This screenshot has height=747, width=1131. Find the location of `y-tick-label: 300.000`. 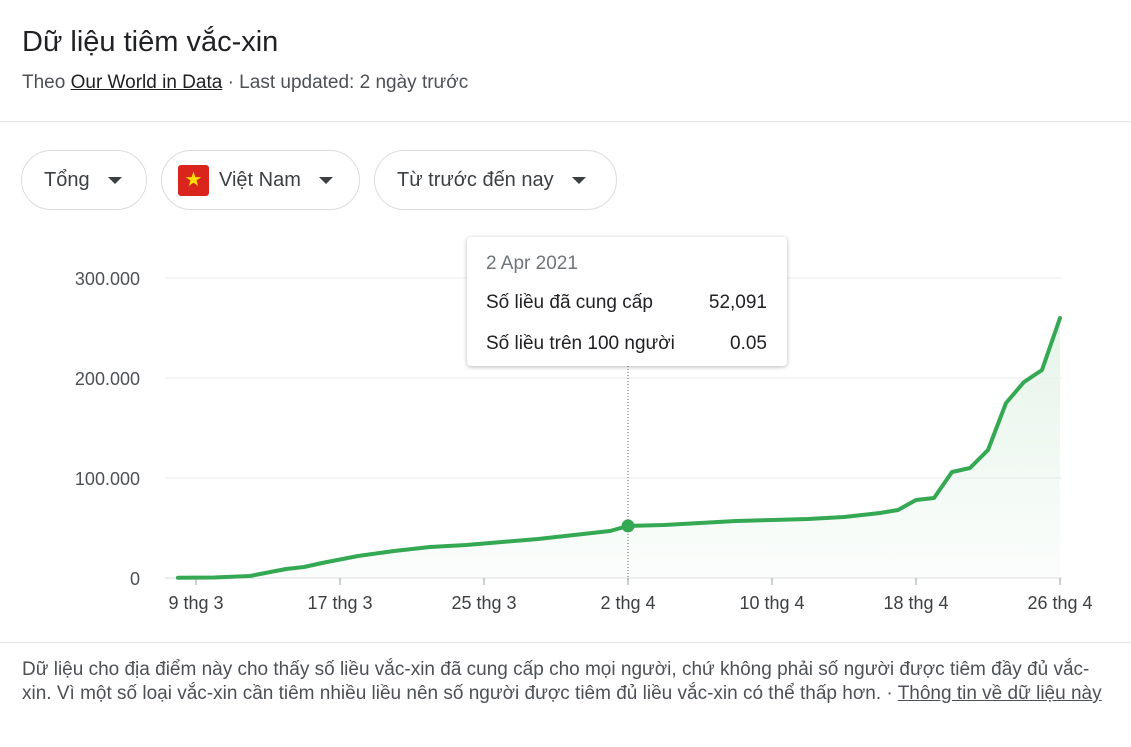

y-tick-label: 300.000 is located at coordinates (107, 279).